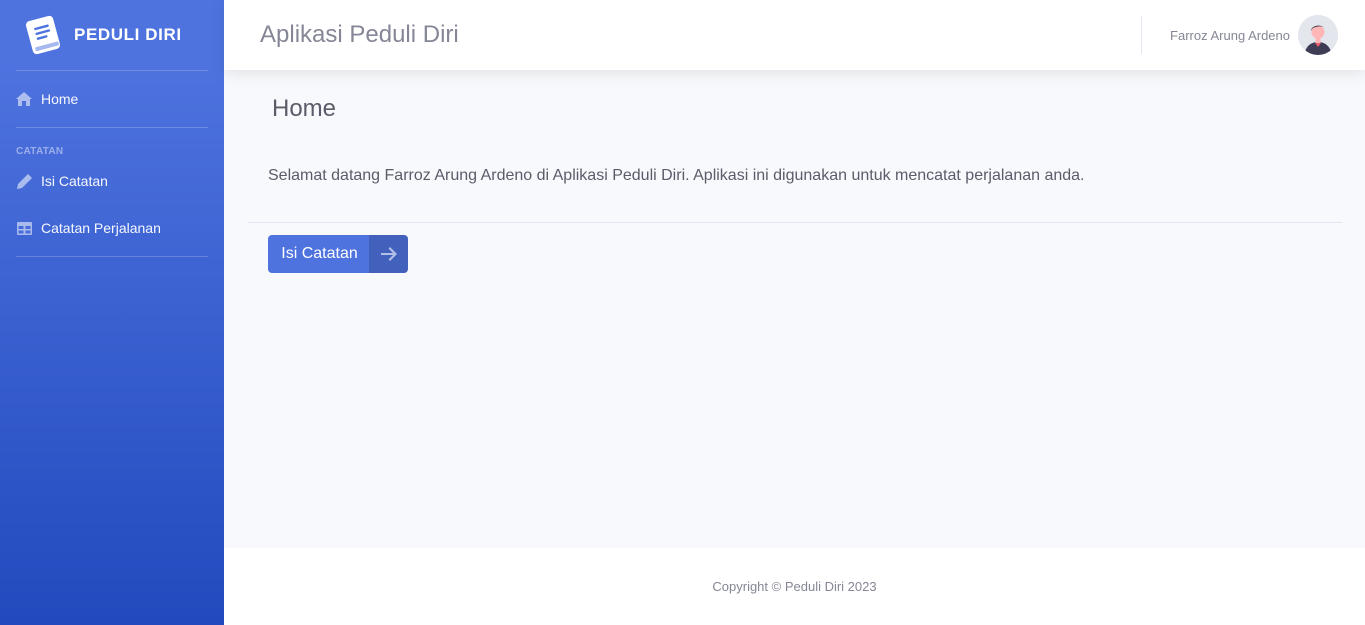  What do you see at coordinates (24, 99) in the screenshot?
I see `home-icon` at bounding box center [24, 99].